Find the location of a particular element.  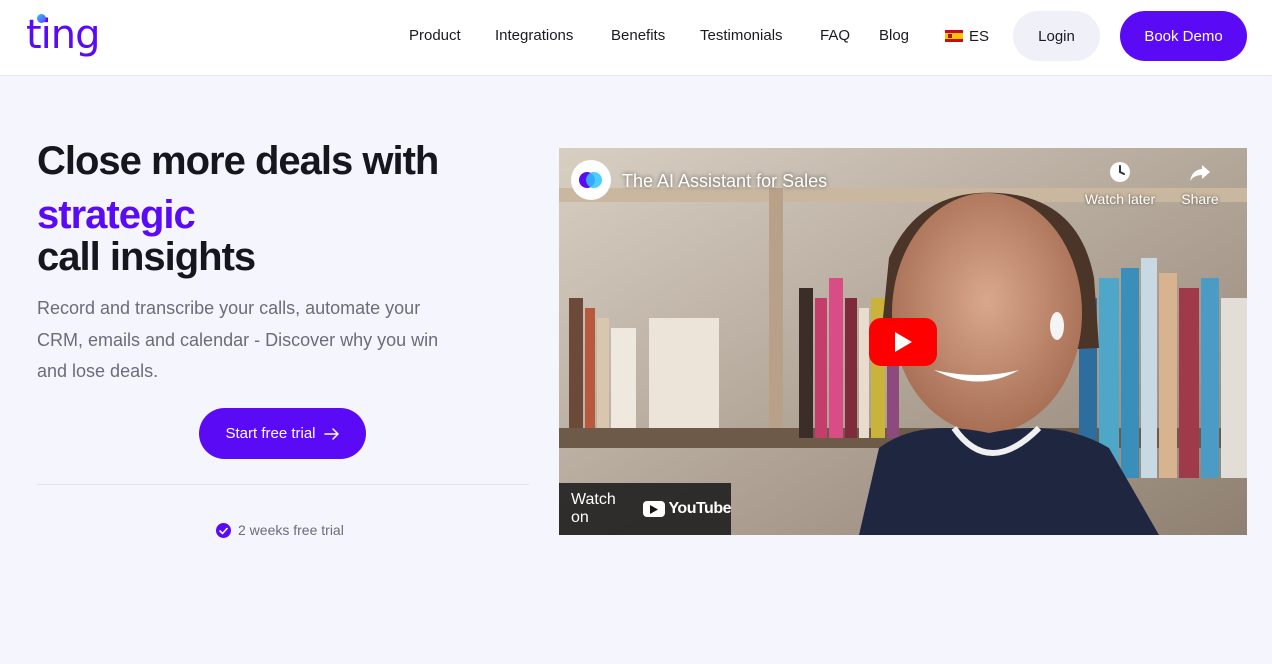

start-free-trial-button: Start free trial is located at coordinates (282, 433).